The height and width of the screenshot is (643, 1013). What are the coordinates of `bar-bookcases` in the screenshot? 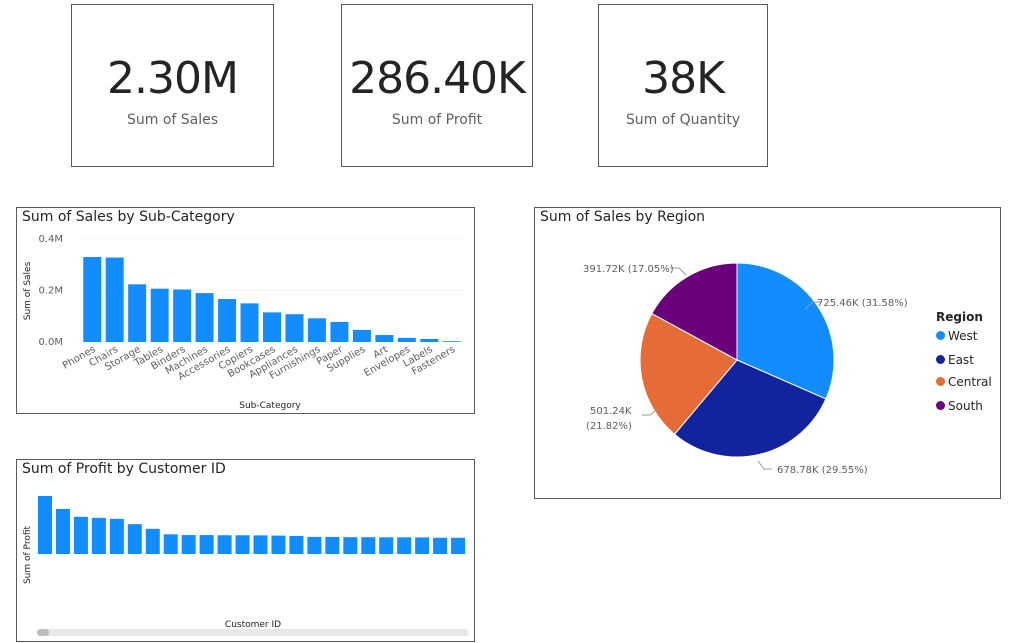 It's located at (272, 327).